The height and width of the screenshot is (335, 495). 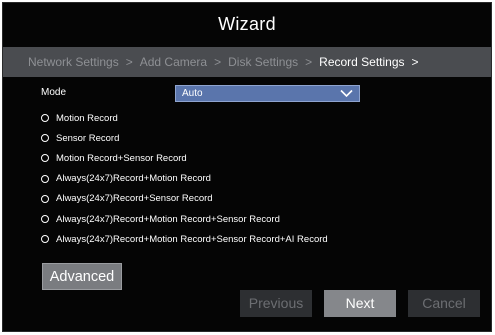 What do you see at coordinates (73, 62) in the screenshot?
I see `step-network-settings: Network Settings` at bounding box center [73, 62].